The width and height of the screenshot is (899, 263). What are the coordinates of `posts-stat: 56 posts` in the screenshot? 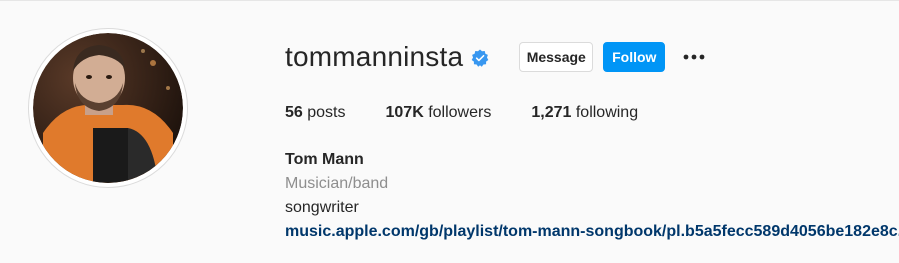 It's located at (315, 113).